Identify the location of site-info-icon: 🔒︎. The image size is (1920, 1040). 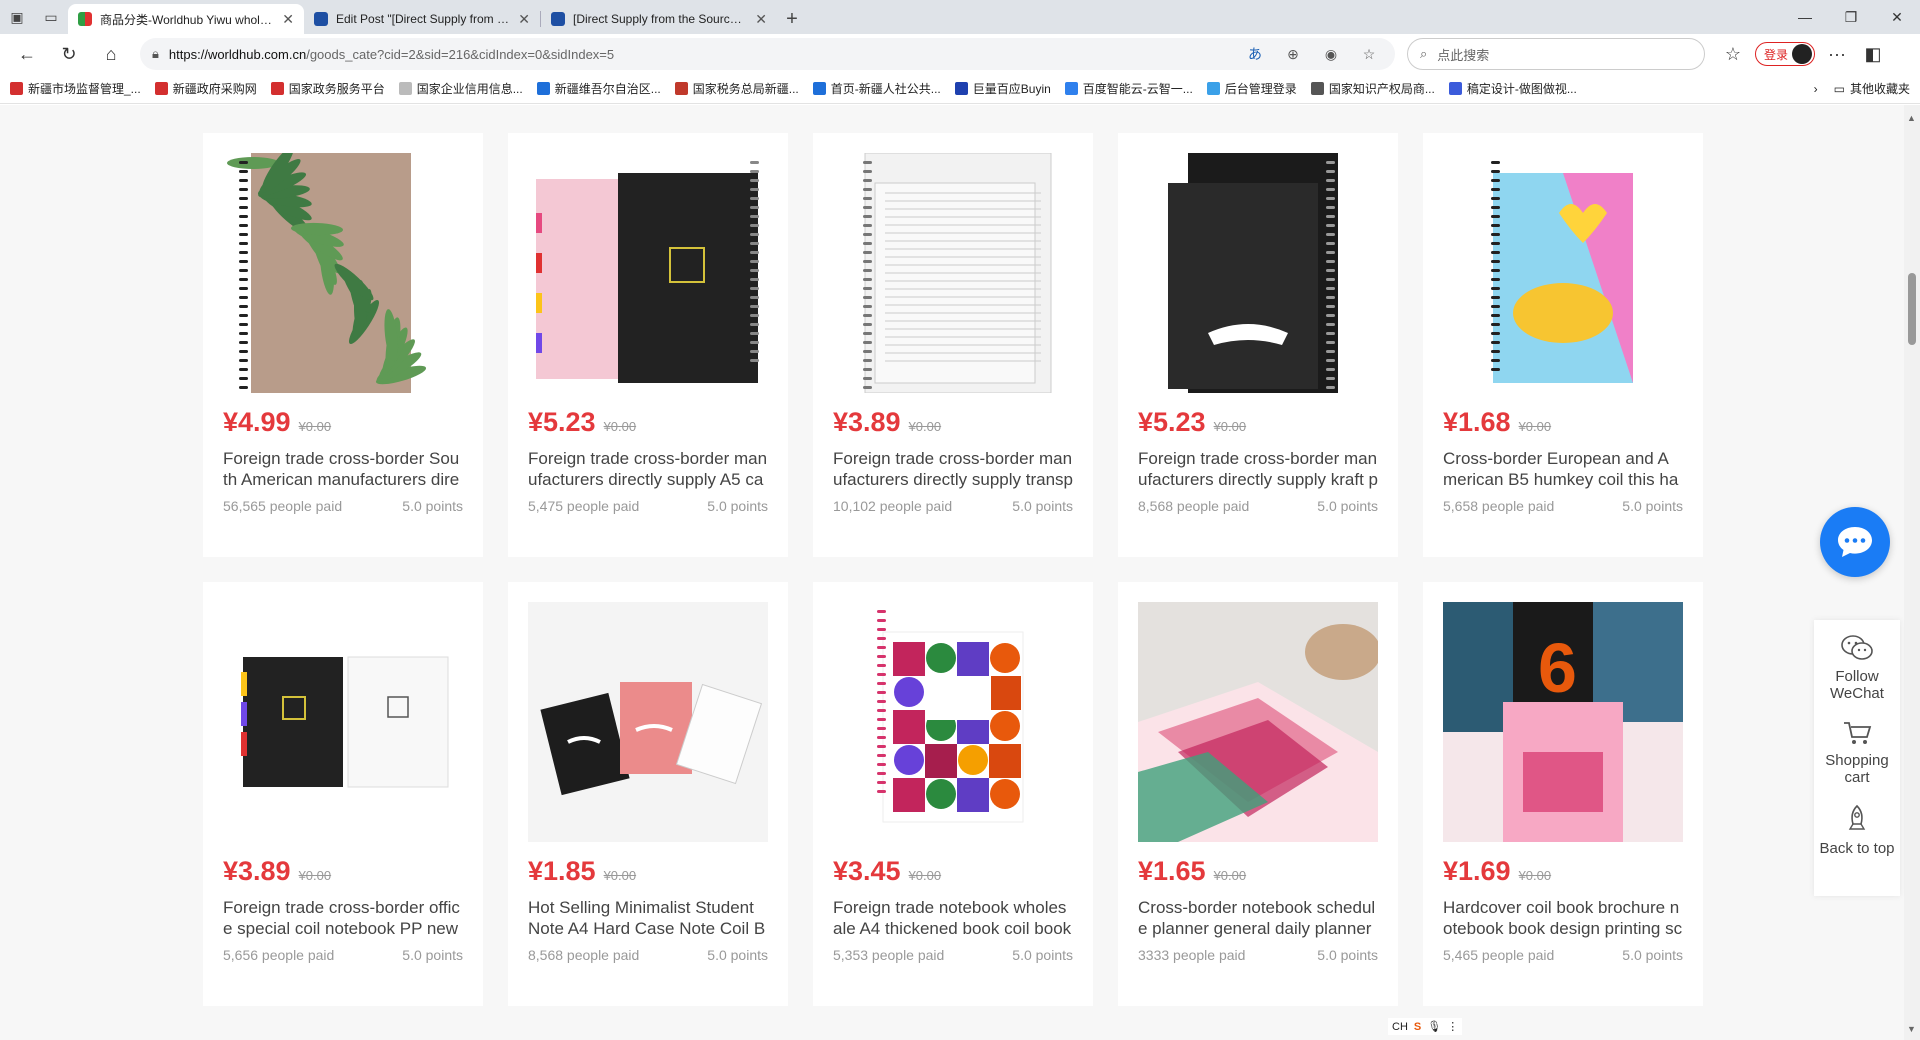
(155, 54).